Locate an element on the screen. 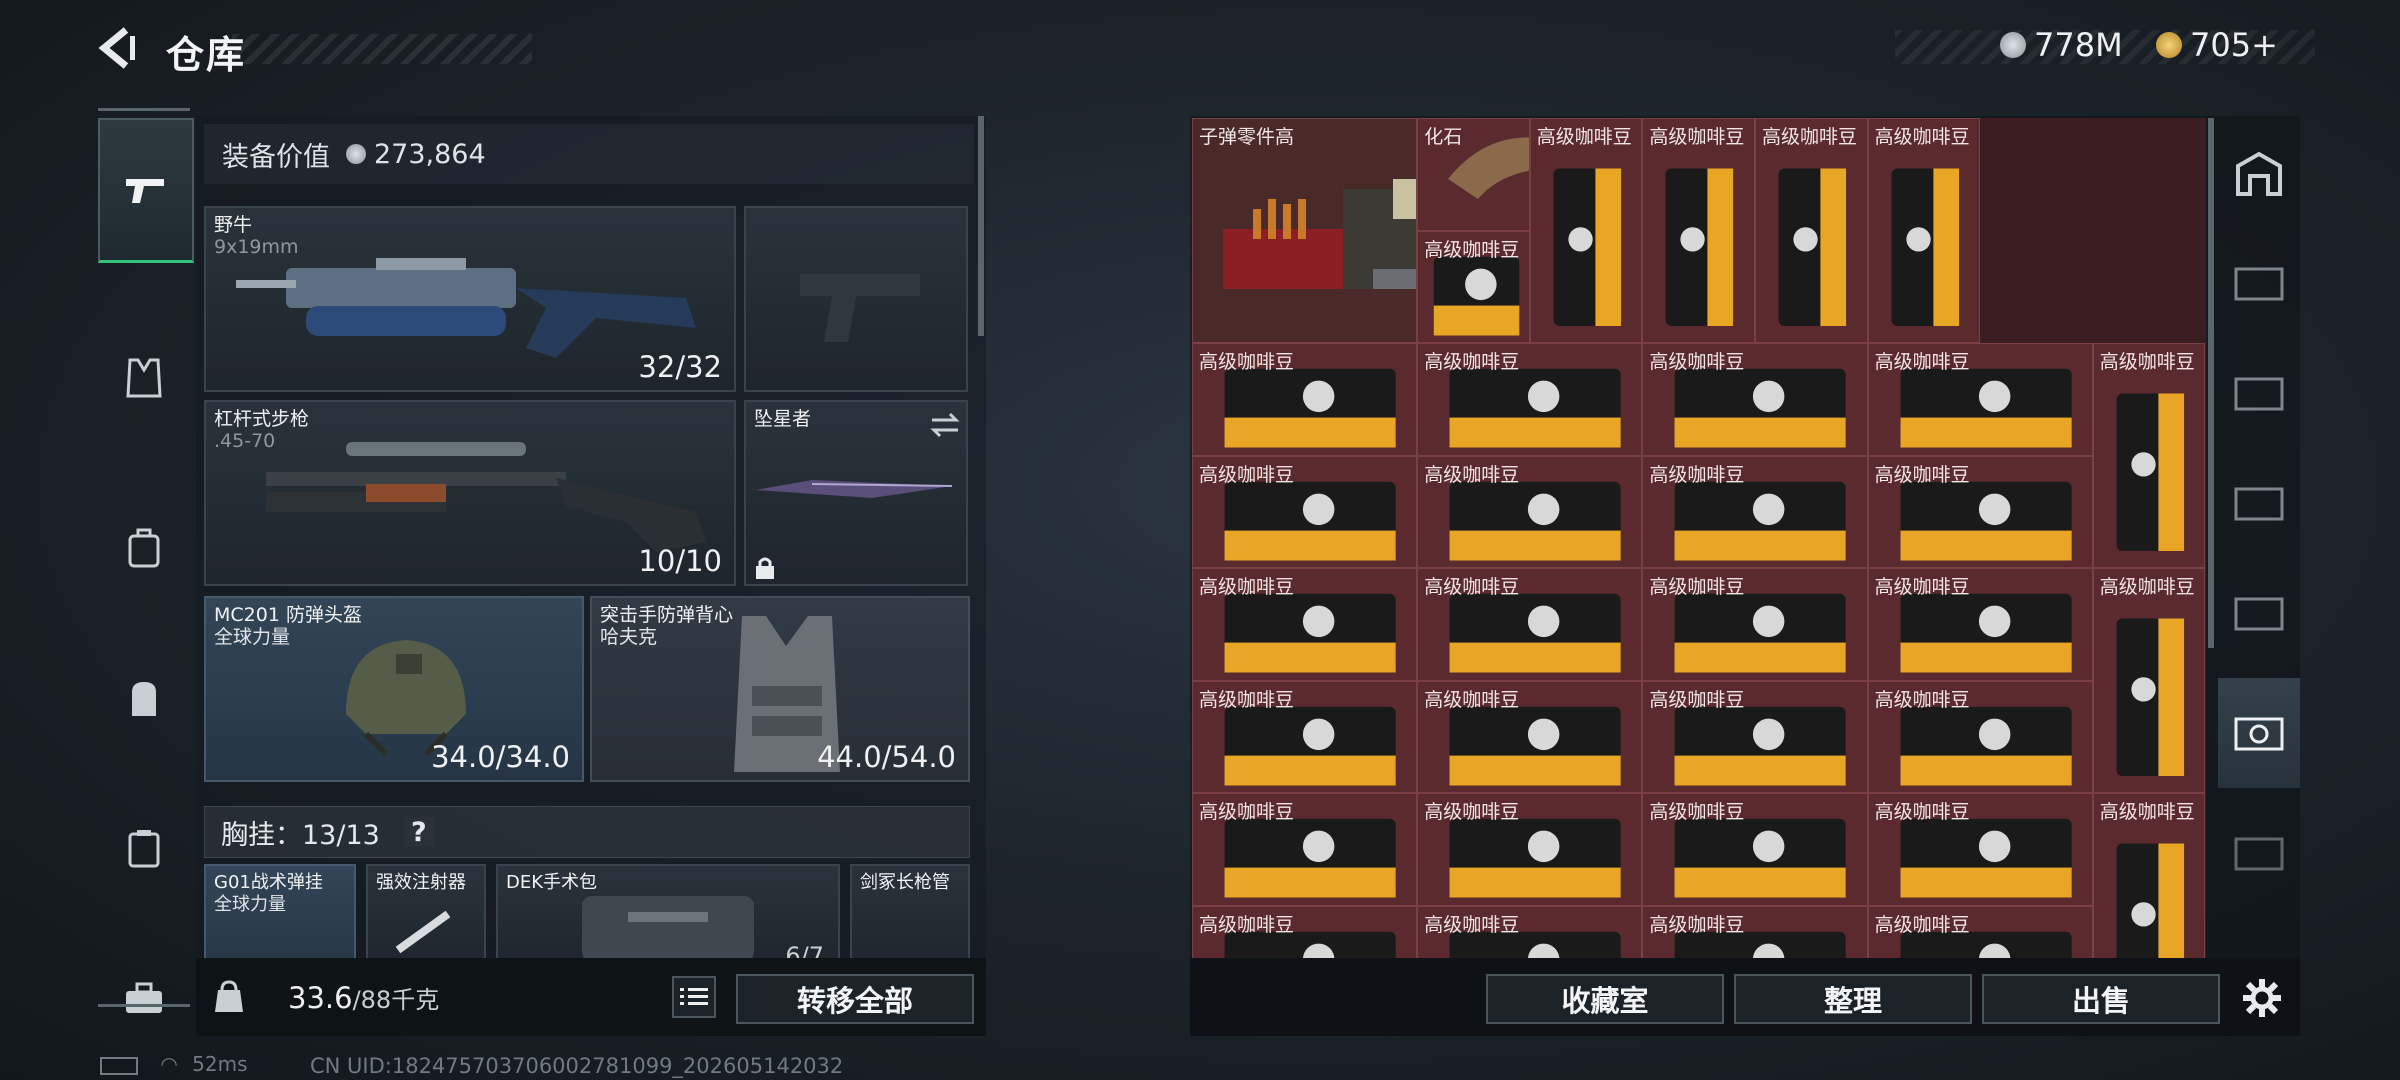  nav-case is located at coordinates (144, 848).